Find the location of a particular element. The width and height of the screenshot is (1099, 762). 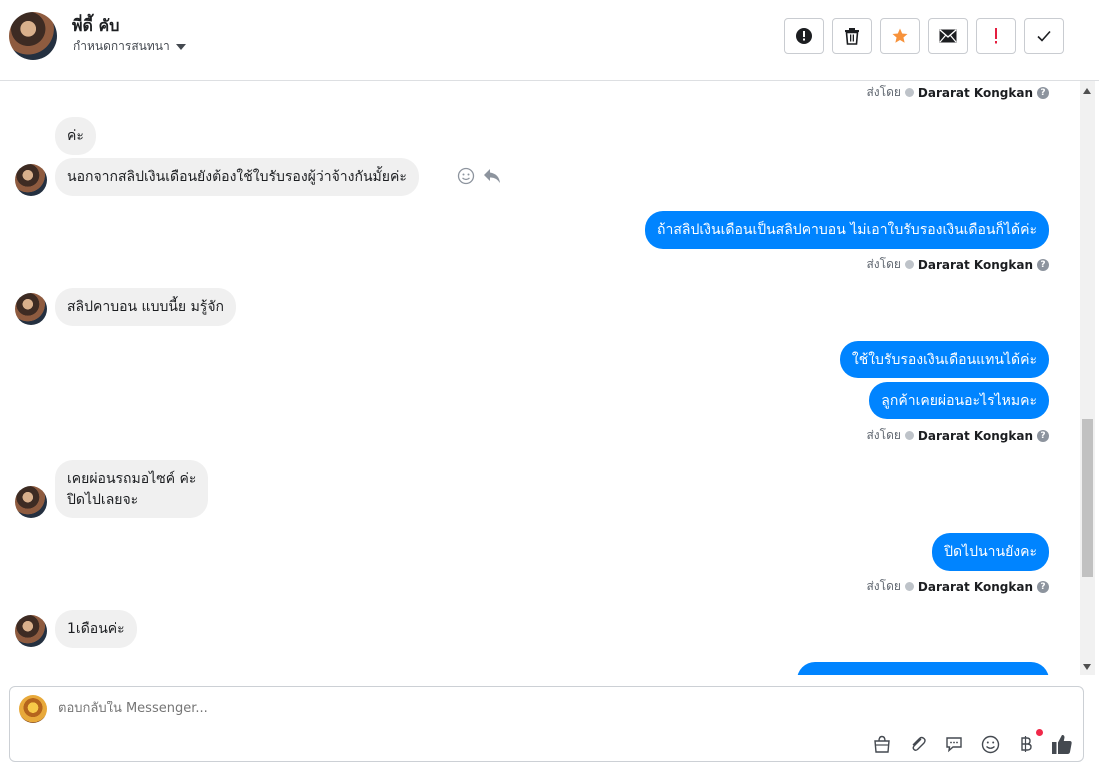

attach-button is located at coordinates (918, 744).